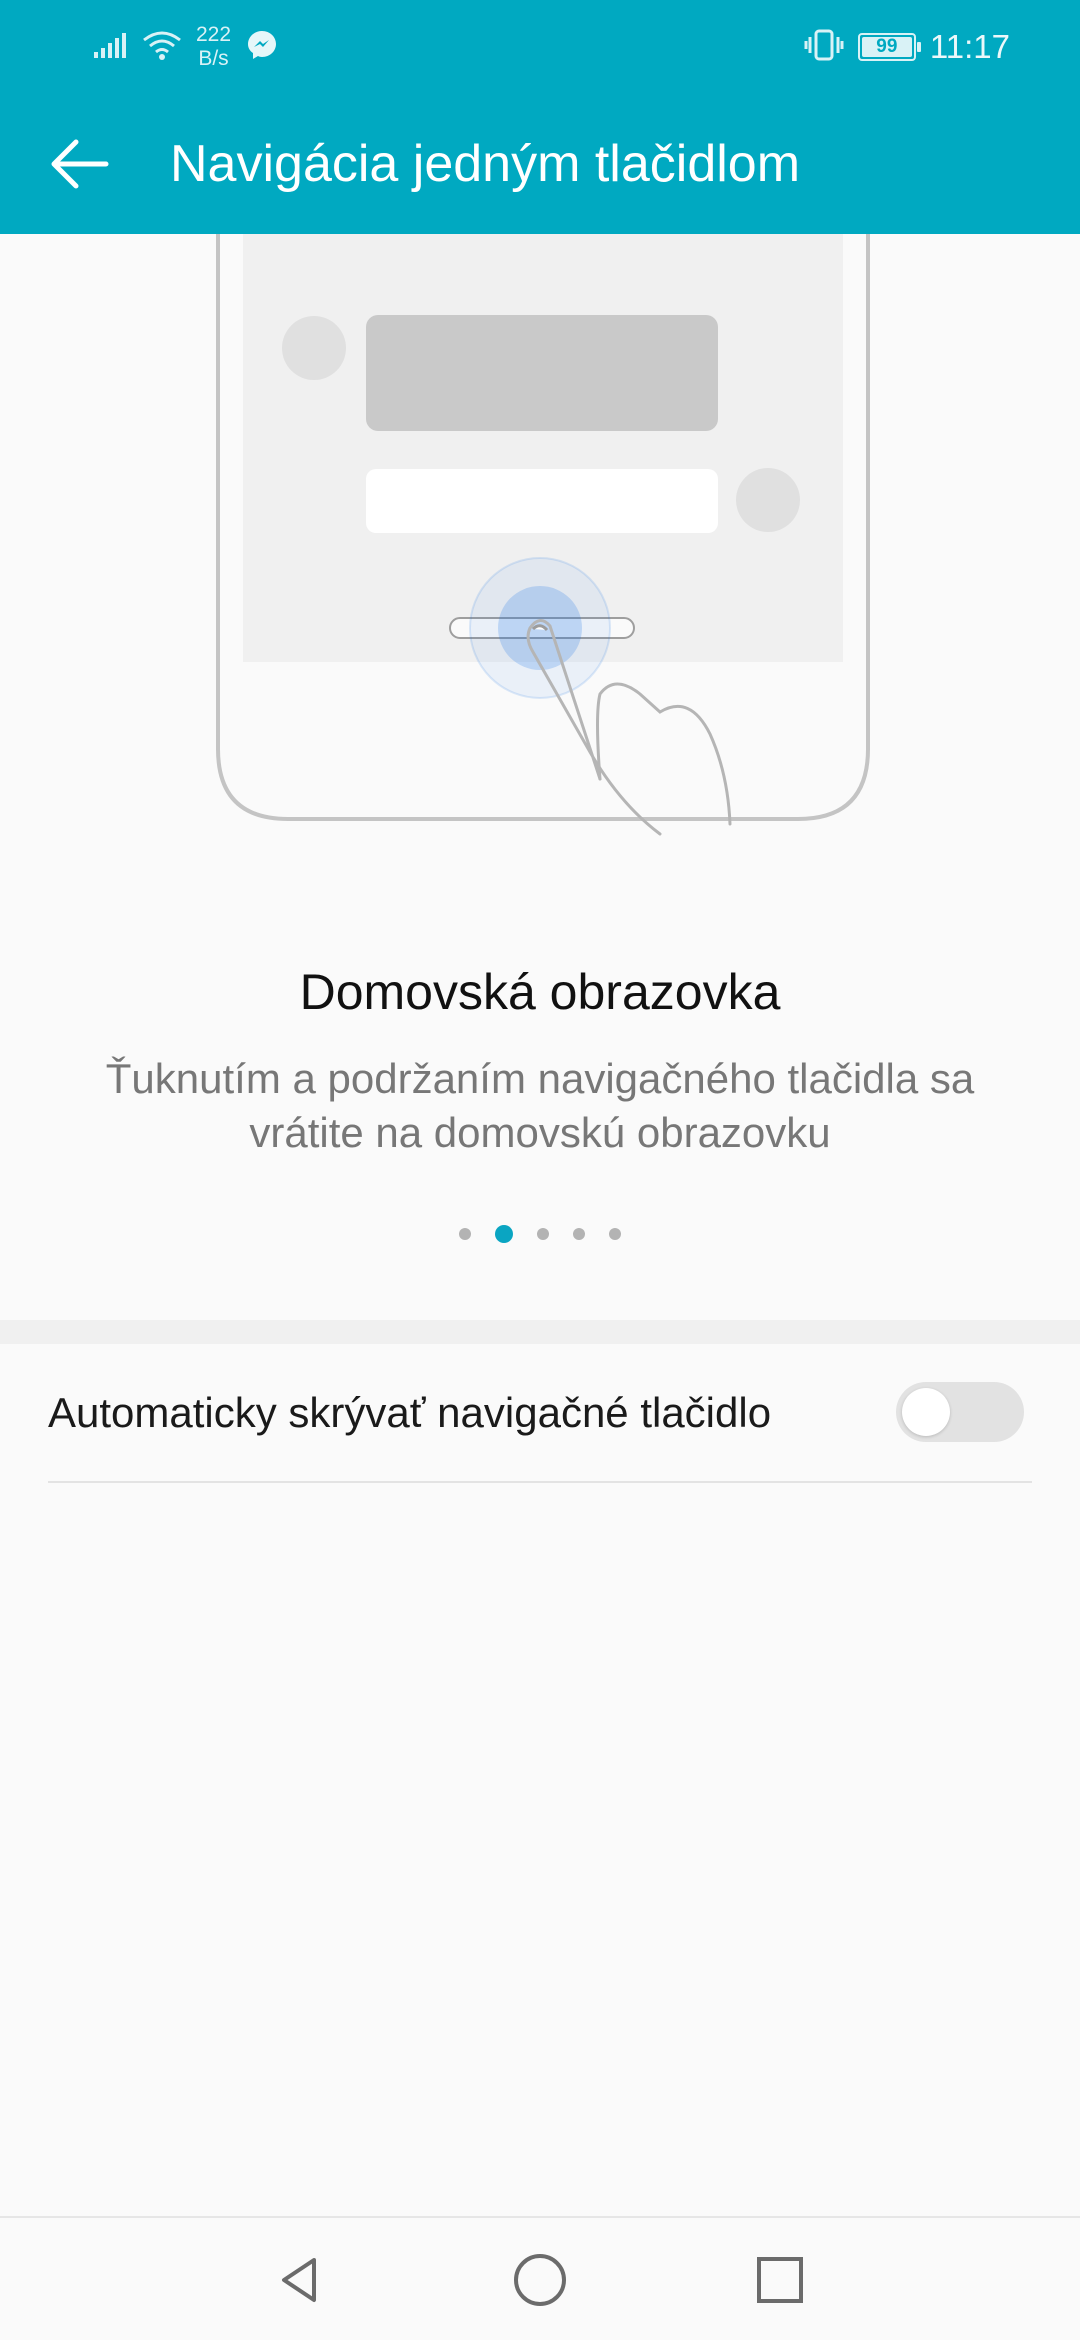 The height and width of the screenshot is (2340, 1080). I want to click on nav-back-icon, so click(299, 2280).